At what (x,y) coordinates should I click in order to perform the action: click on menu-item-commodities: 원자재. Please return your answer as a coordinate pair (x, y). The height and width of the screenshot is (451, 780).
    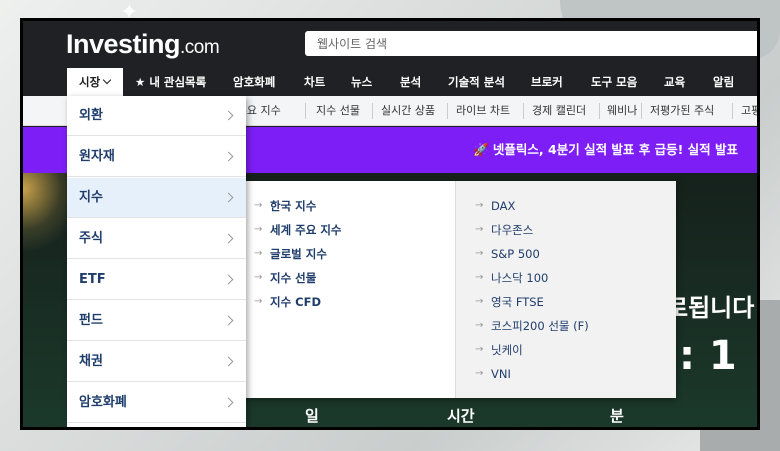
    Looking at the image, I should click on (156, 157).